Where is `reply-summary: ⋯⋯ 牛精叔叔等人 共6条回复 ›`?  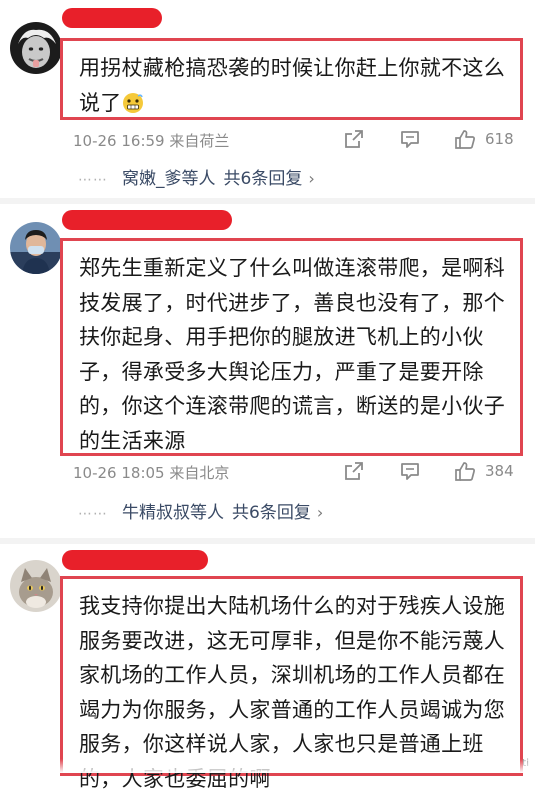 reply-summary: ⋯⋯ 牛精叔叔等人 共6条回复 › is located at coordinates (200, 511).